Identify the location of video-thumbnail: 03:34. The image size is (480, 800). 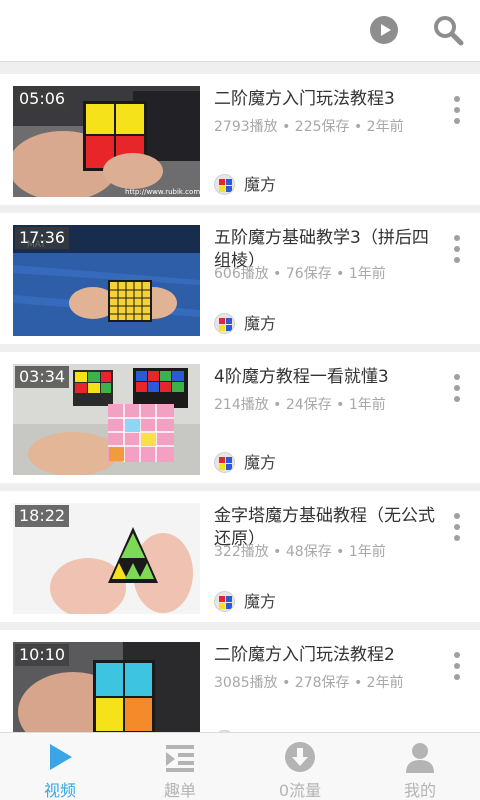
(106, 419).